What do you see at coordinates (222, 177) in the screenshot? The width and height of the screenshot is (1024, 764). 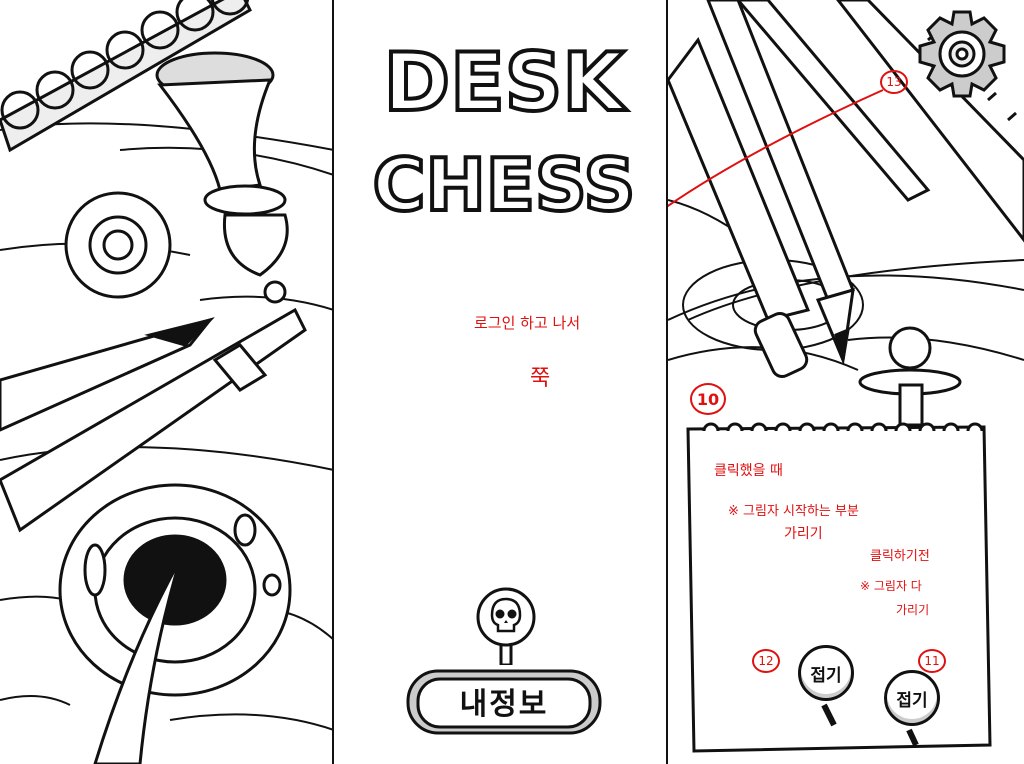 I see `chess-piece-pawn` at bounding box center [222, 177].